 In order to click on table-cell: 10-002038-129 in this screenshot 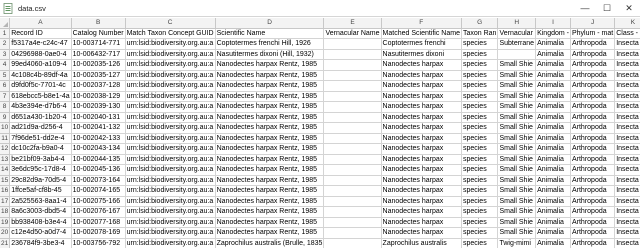, I will do `click(98, 97)`.